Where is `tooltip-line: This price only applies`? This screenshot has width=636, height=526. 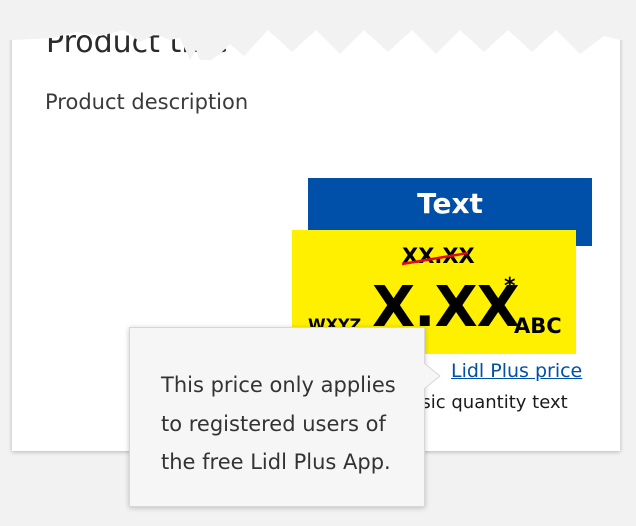
tooltip-line: This price only applies is located at coordinates (278, 385).